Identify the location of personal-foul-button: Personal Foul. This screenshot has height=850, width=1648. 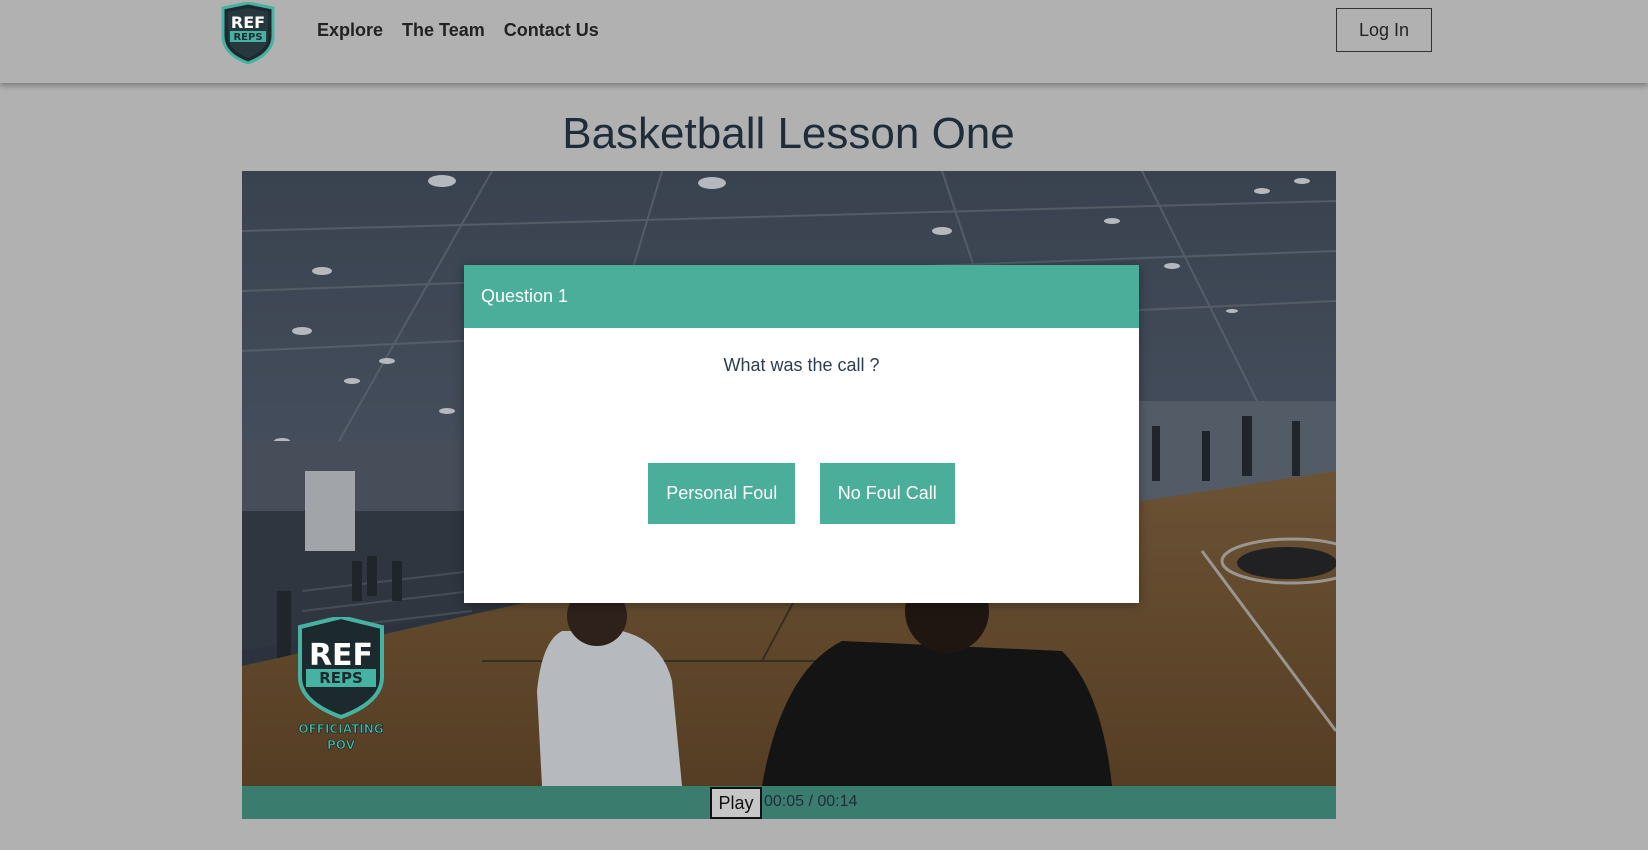
(722, 493).